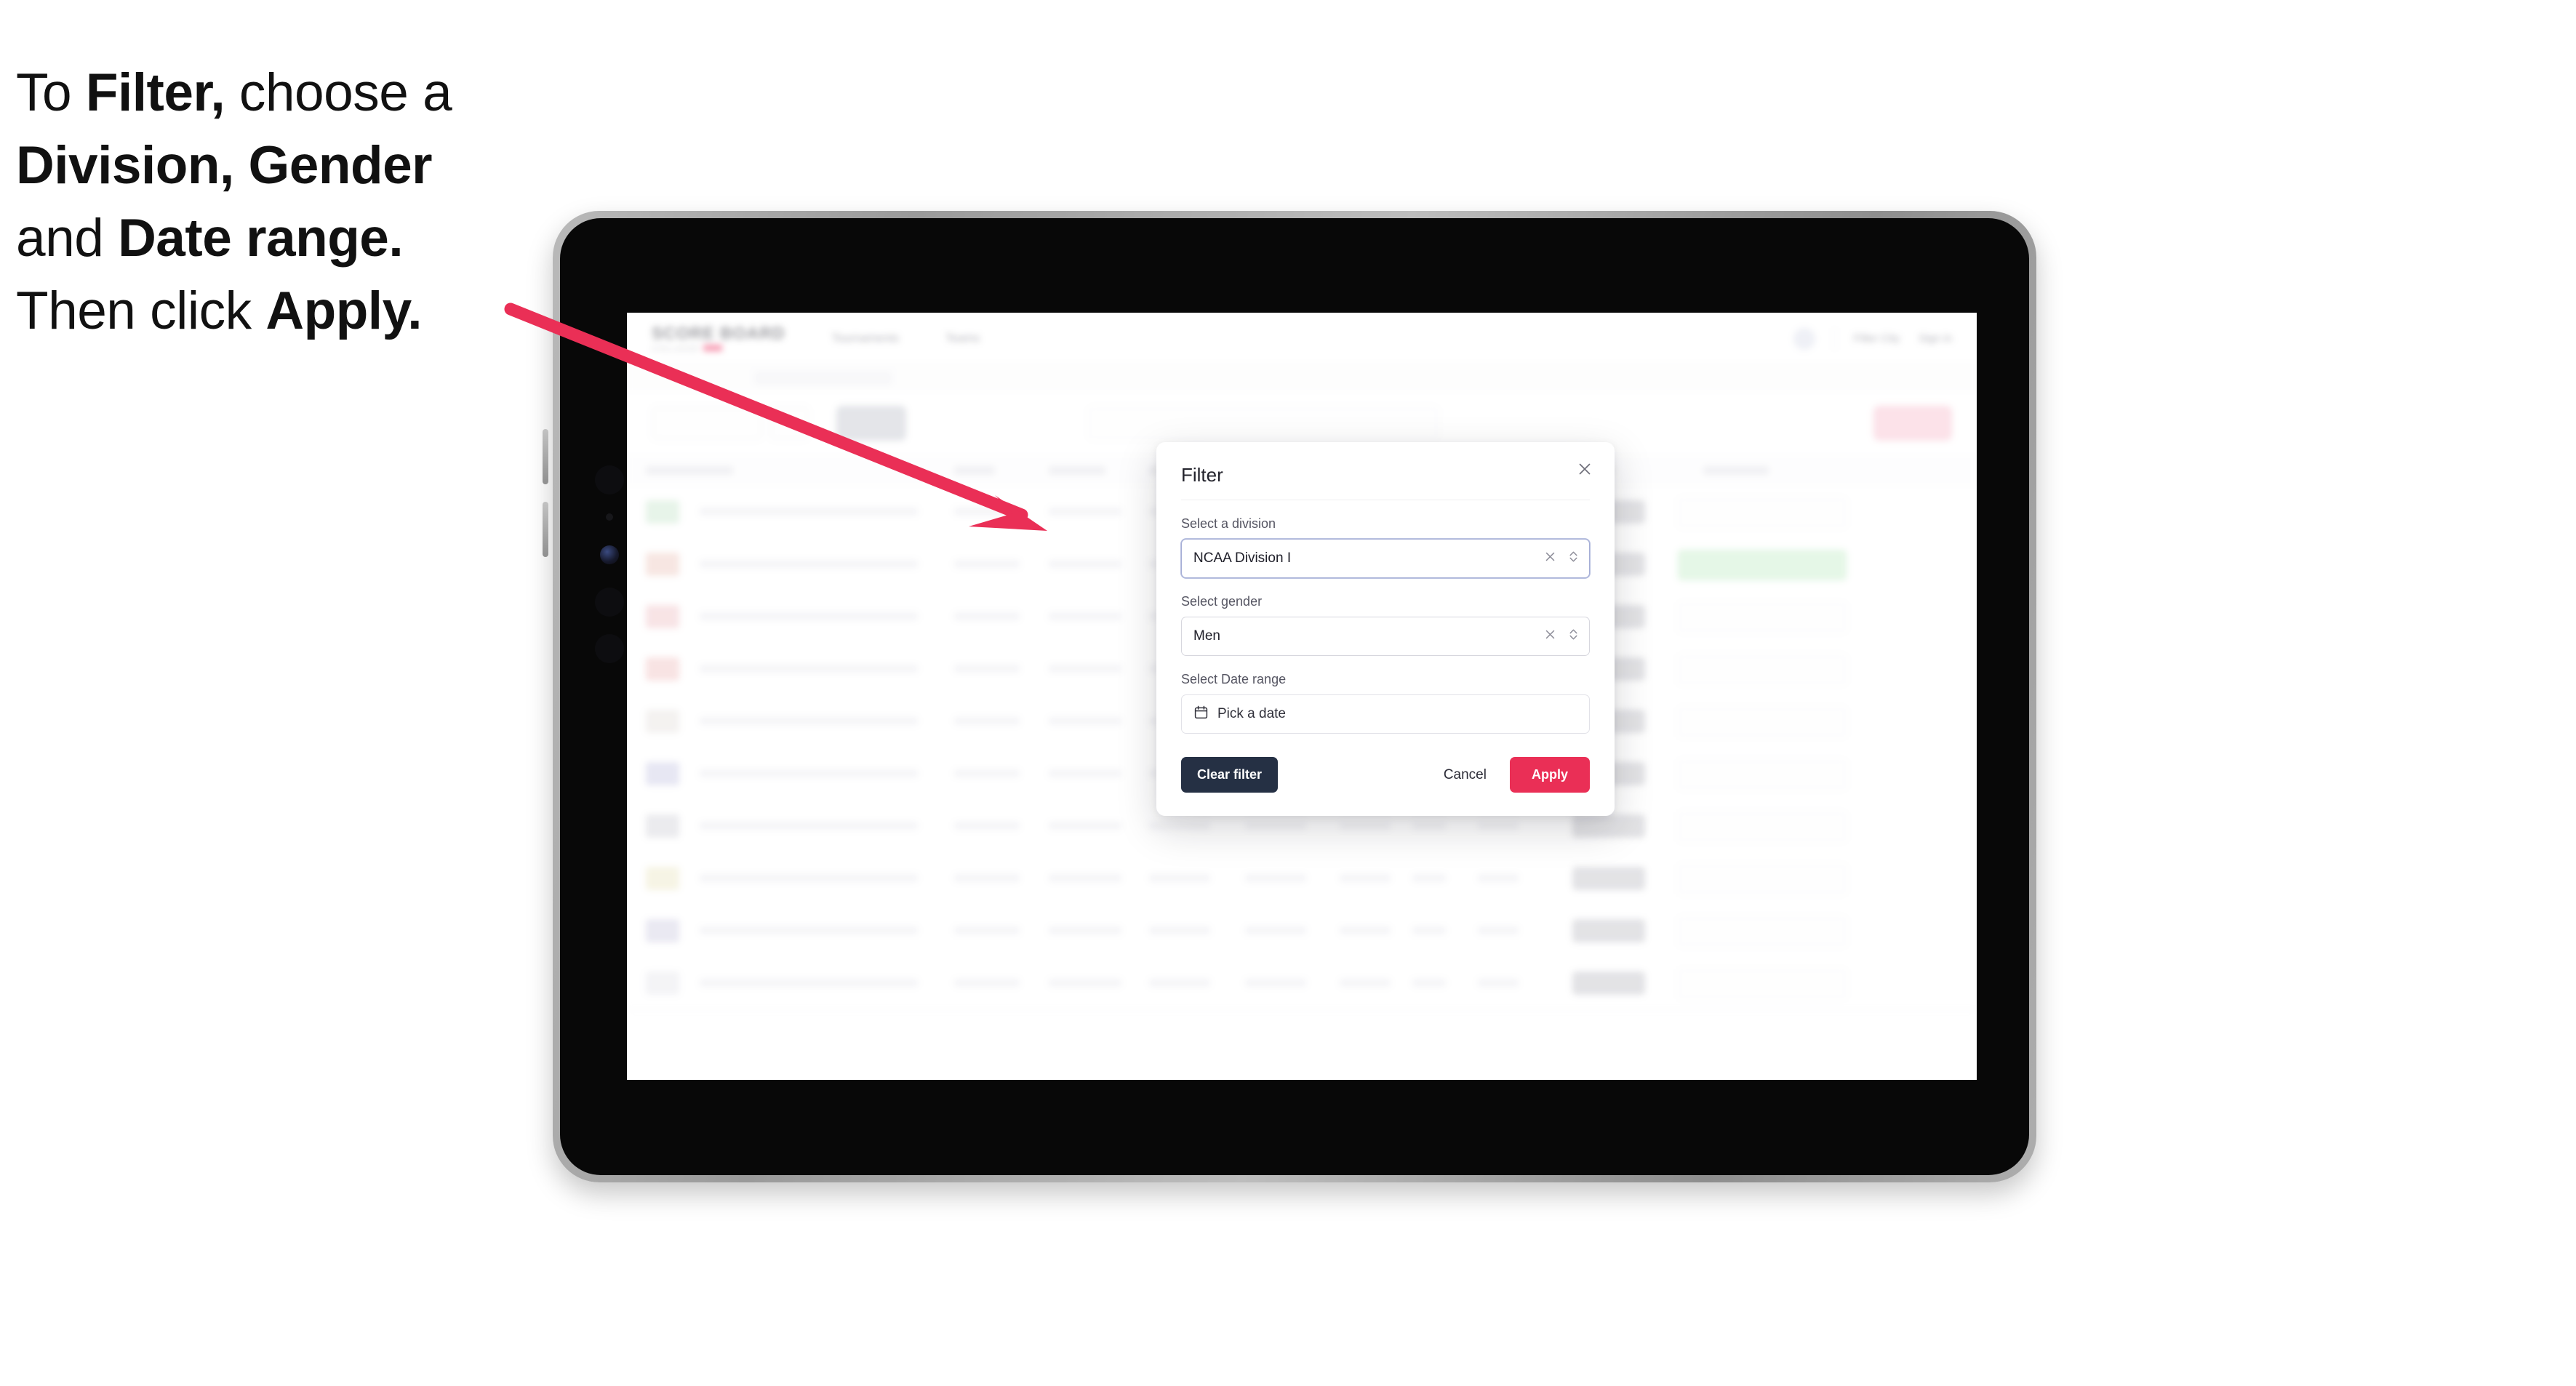 The width and height of the screenshot is (2576, 1386). I want to click on division-label: Select a division, so click(1228, 524).